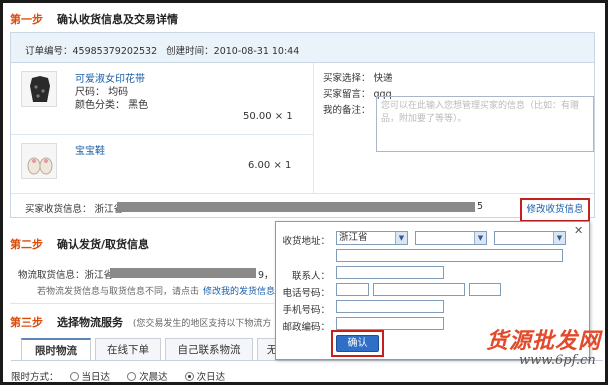  Describe the element at coordinates (147, 377) in the screenshot. I see `option-next-morning: 次晨达` at that location.